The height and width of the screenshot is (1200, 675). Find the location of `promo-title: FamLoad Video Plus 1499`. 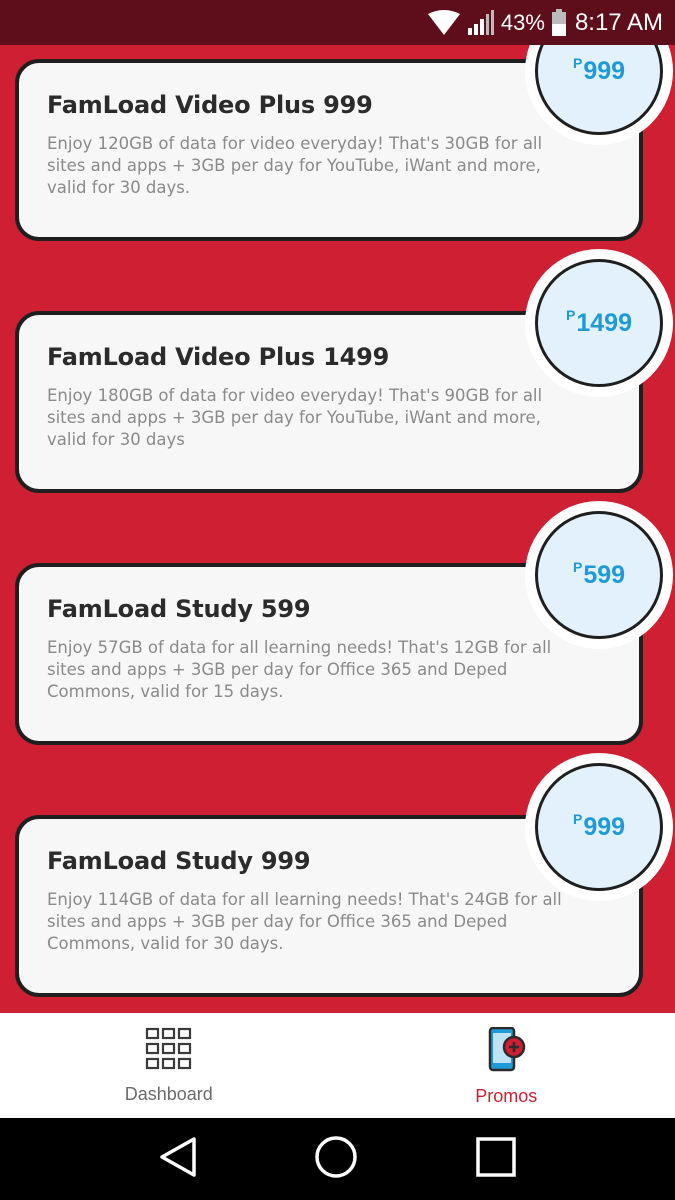

promo-title: FamLoad Video Plus 1499 is located at coordinates (218, 357).